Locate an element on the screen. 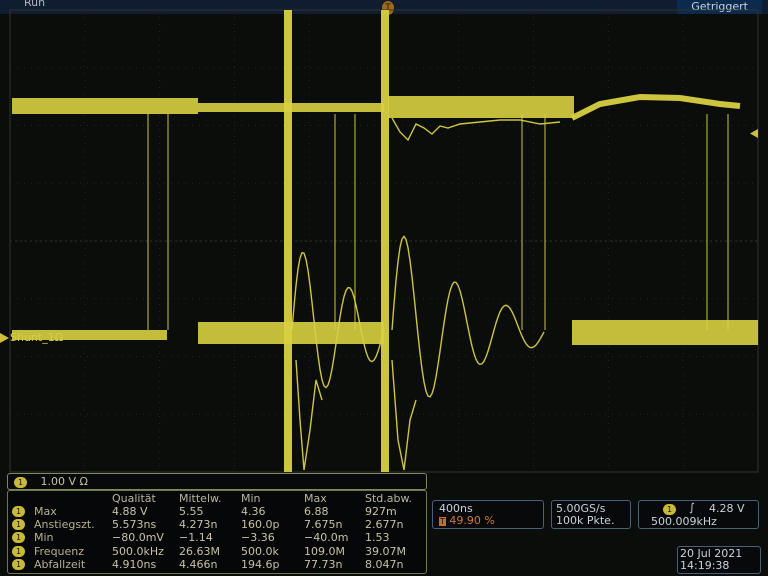 The image size is (768, 576). measurement-label: Max is located at coordinates (45, 511).